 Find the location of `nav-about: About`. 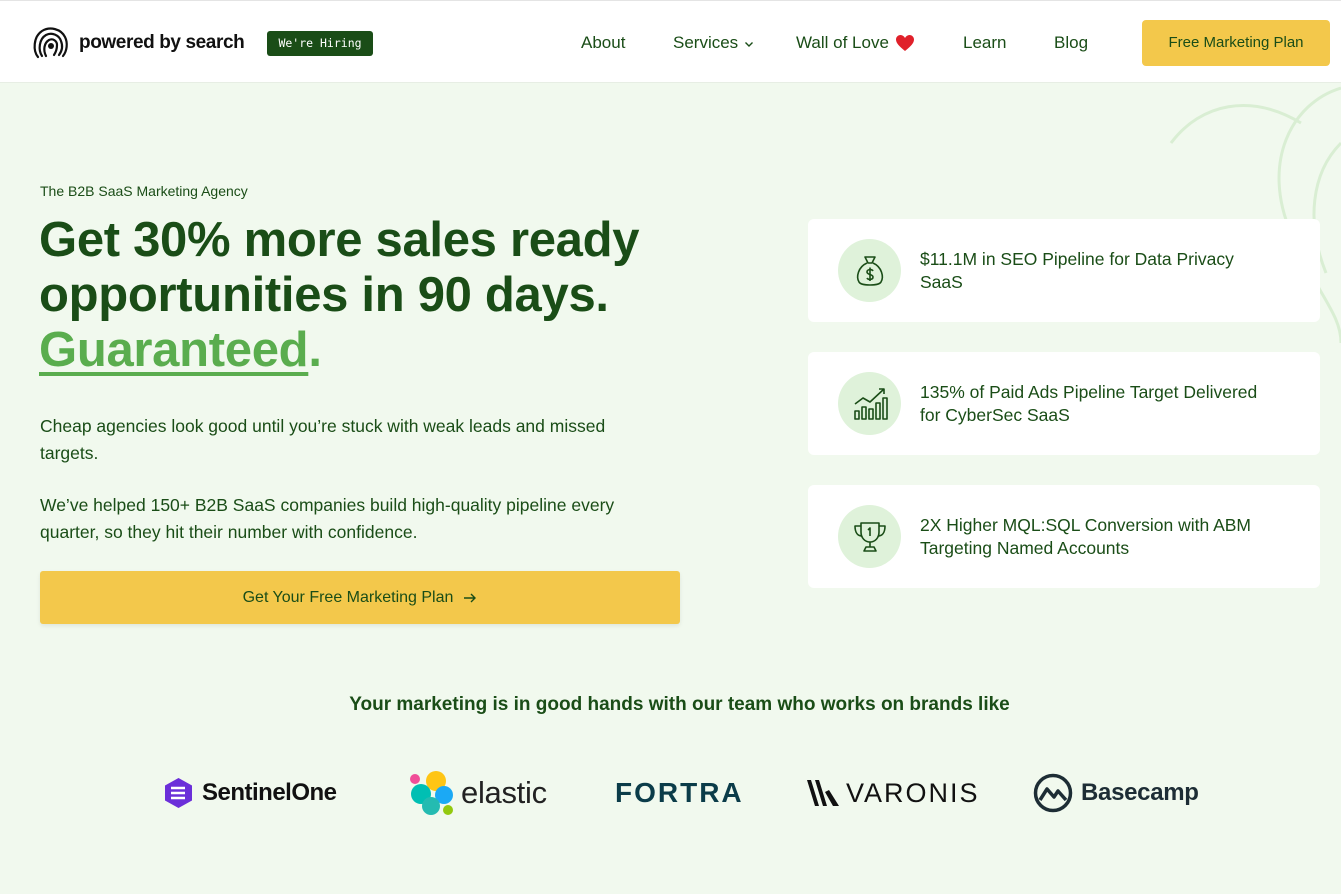

nav-about: About is located at coordinates (603, 43).